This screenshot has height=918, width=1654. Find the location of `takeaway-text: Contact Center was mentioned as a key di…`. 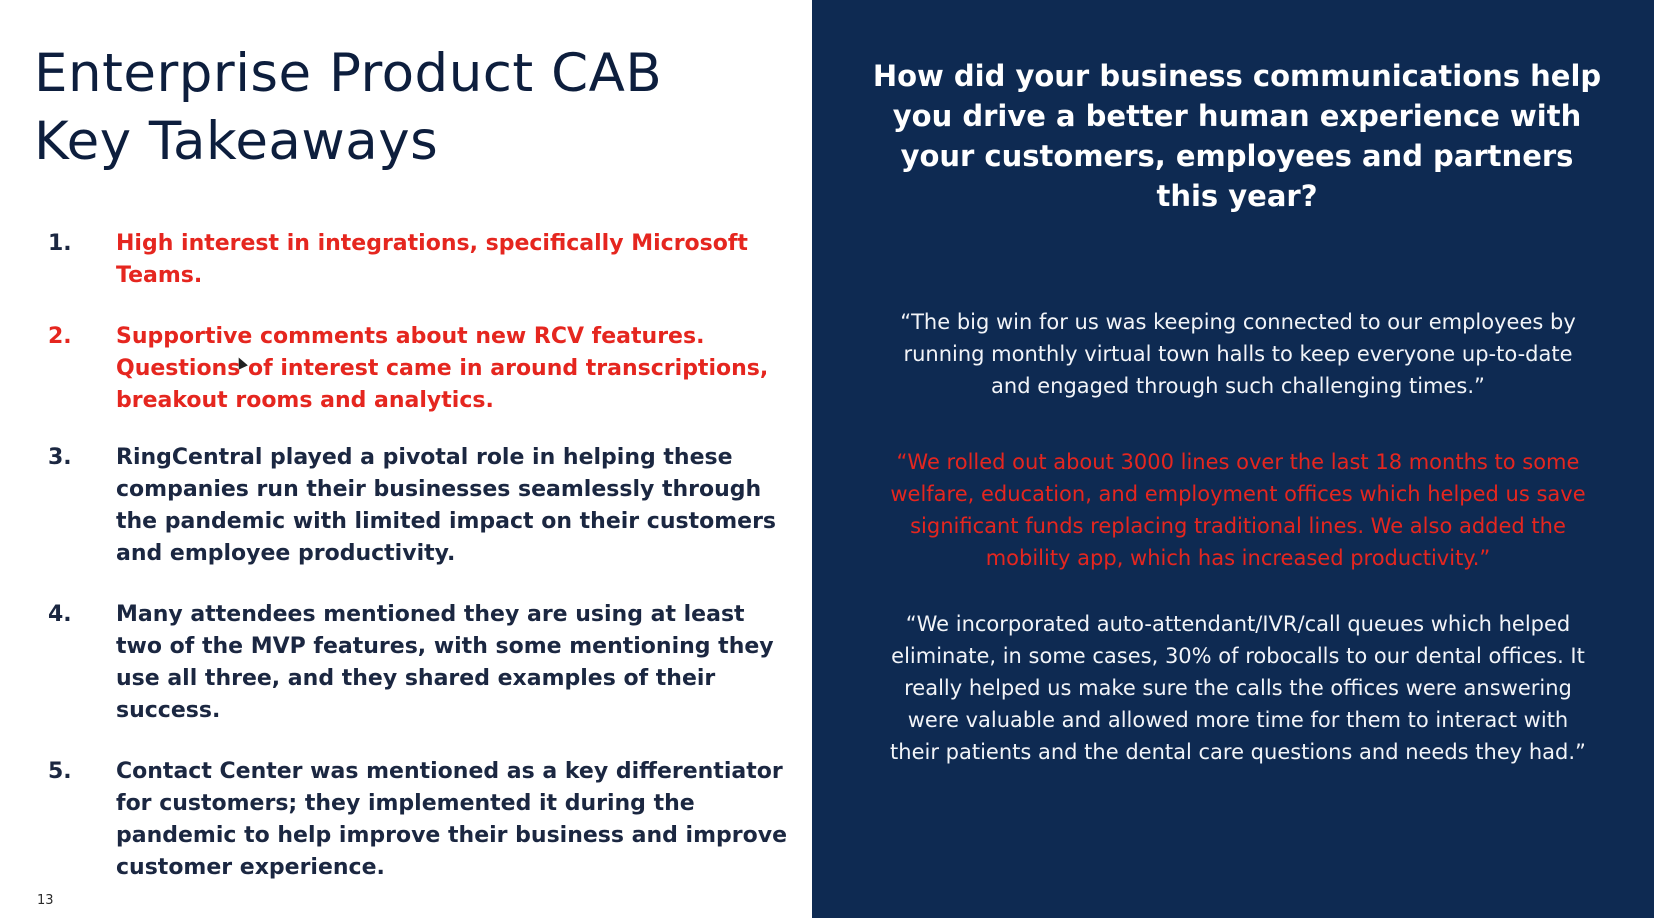

takeaway-text: Contact Center was mentioned as a key di… is located at coordinates (451, 819).